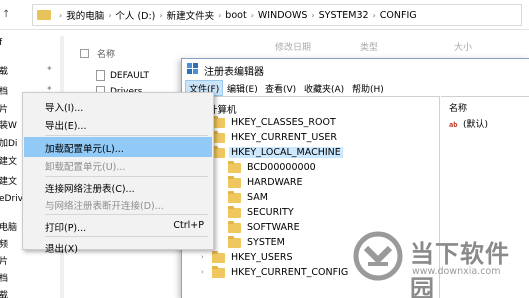  What do you see at coordinates (135, 15) in the screenshot?
I see `breadcrumb-item: 个人 (D:)` at bounding box center [135, 15].